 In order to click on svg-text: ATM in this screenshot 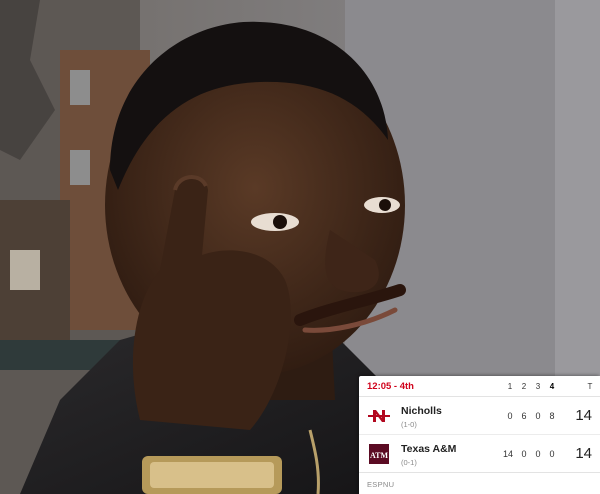, I will do `click(379, 455)`.